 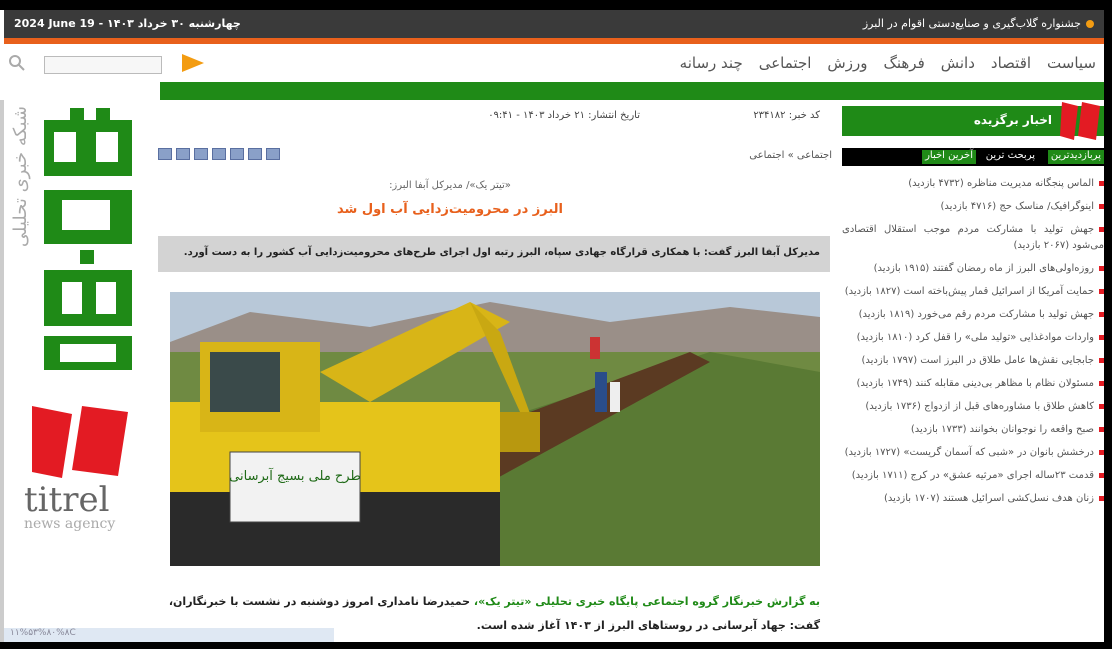 What do you see at coordinates (786, 115) in the screenshot?
I see `news-code: کد خبر: ۲۳۴۱۸۲` at bounding box center [786, 115].